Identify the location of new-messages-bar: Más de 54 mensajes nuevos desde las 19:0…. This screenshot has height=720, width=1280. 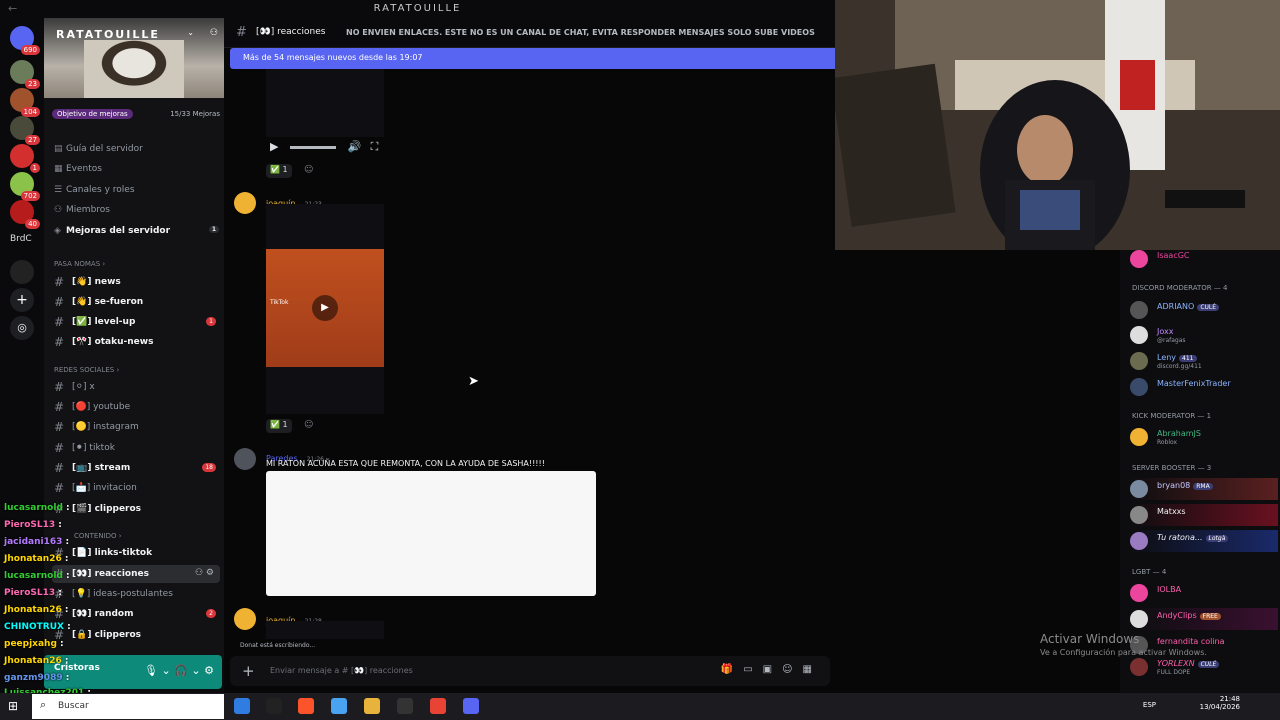
(532, 58).